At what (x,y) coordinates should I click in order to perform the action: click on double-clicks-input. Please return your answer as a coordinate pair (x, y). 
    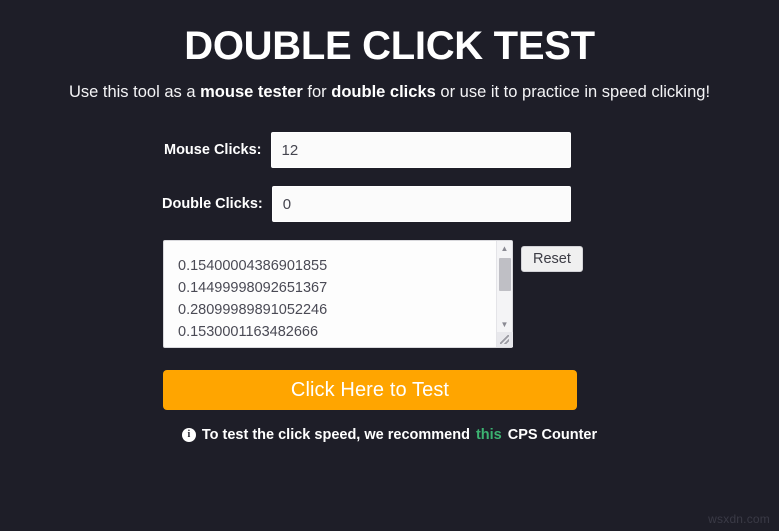
    Looking at the image, I should click on (421, 204).